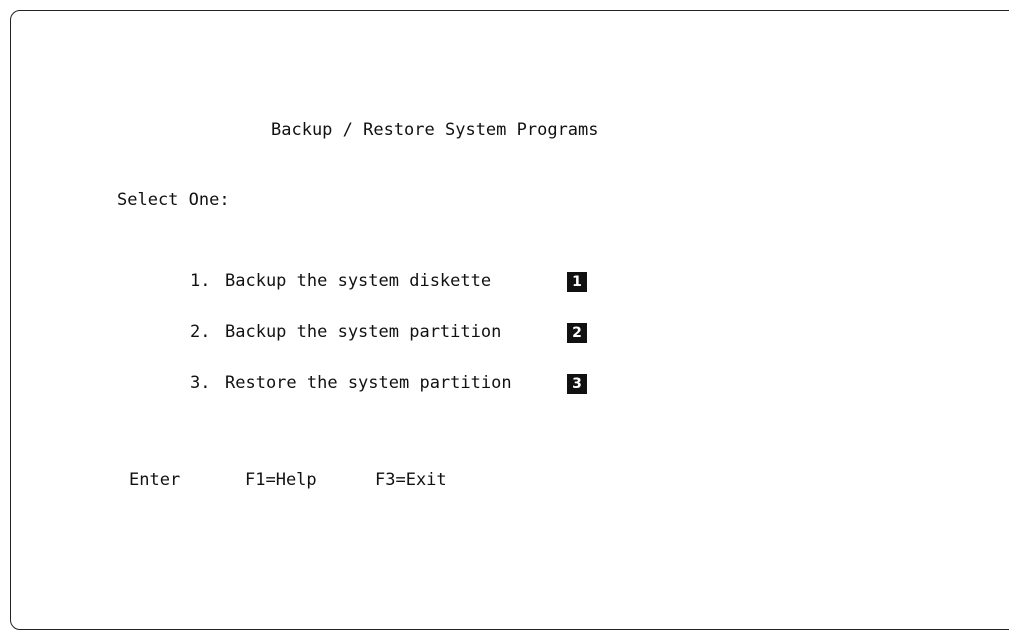 The image size is (1009, 630). What do you see at coordinates (281, 480) in the screenshot?
I see `f1-help-key: F1=Help` at bounding box center [281, 480].